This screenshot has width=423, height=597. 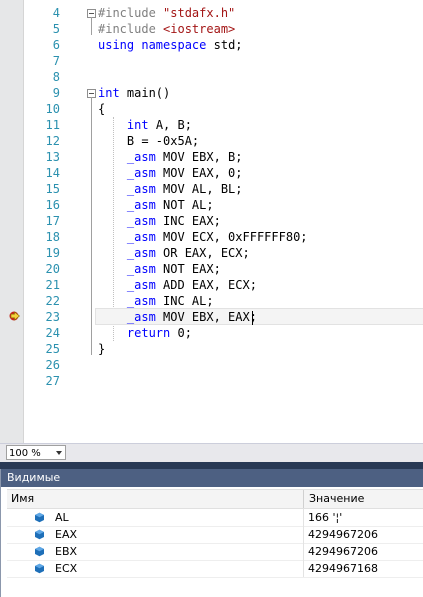 What do you see at coordinates (211, 93) in the screenshot?
I see `code-line: 9 int main()` at bounding box center [211, 93].